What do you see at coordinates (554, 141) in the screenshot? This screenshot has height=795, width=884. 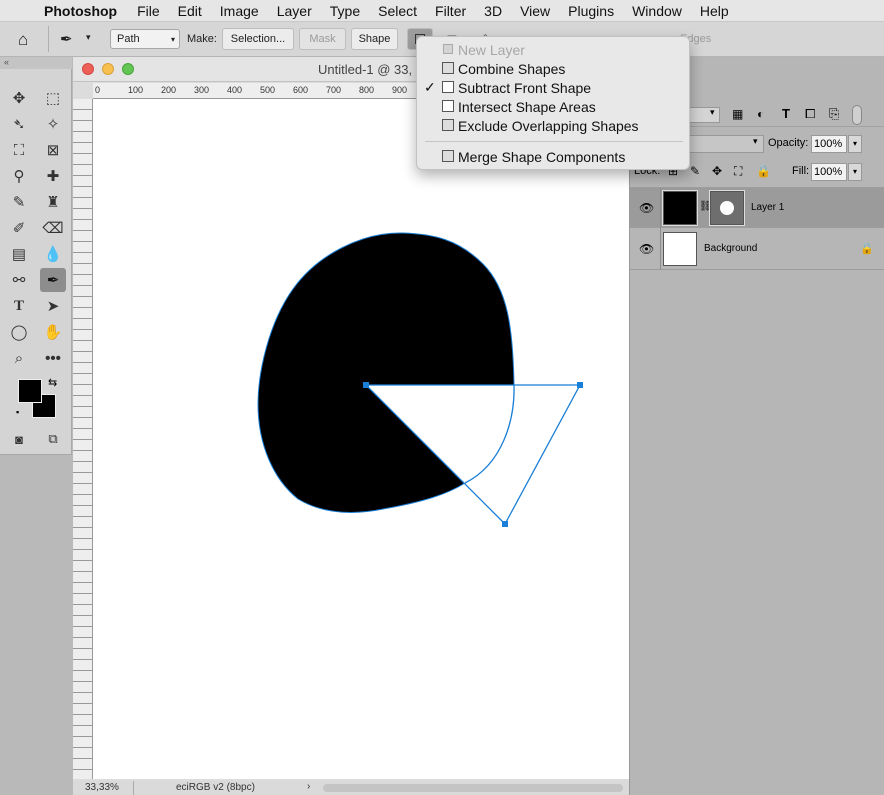 I see `menu-separator` at bounding box center [554, 141].